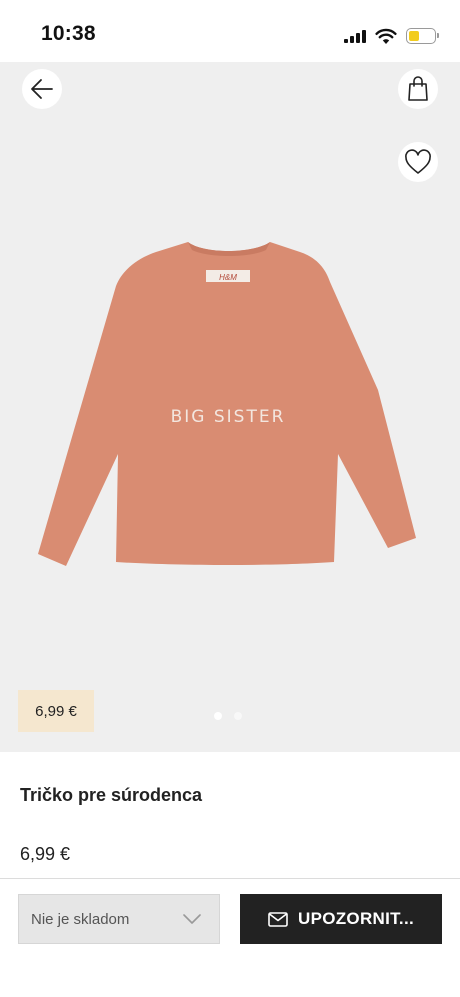  I want to click on price-badge: 6,99 €, so click(56, 711).